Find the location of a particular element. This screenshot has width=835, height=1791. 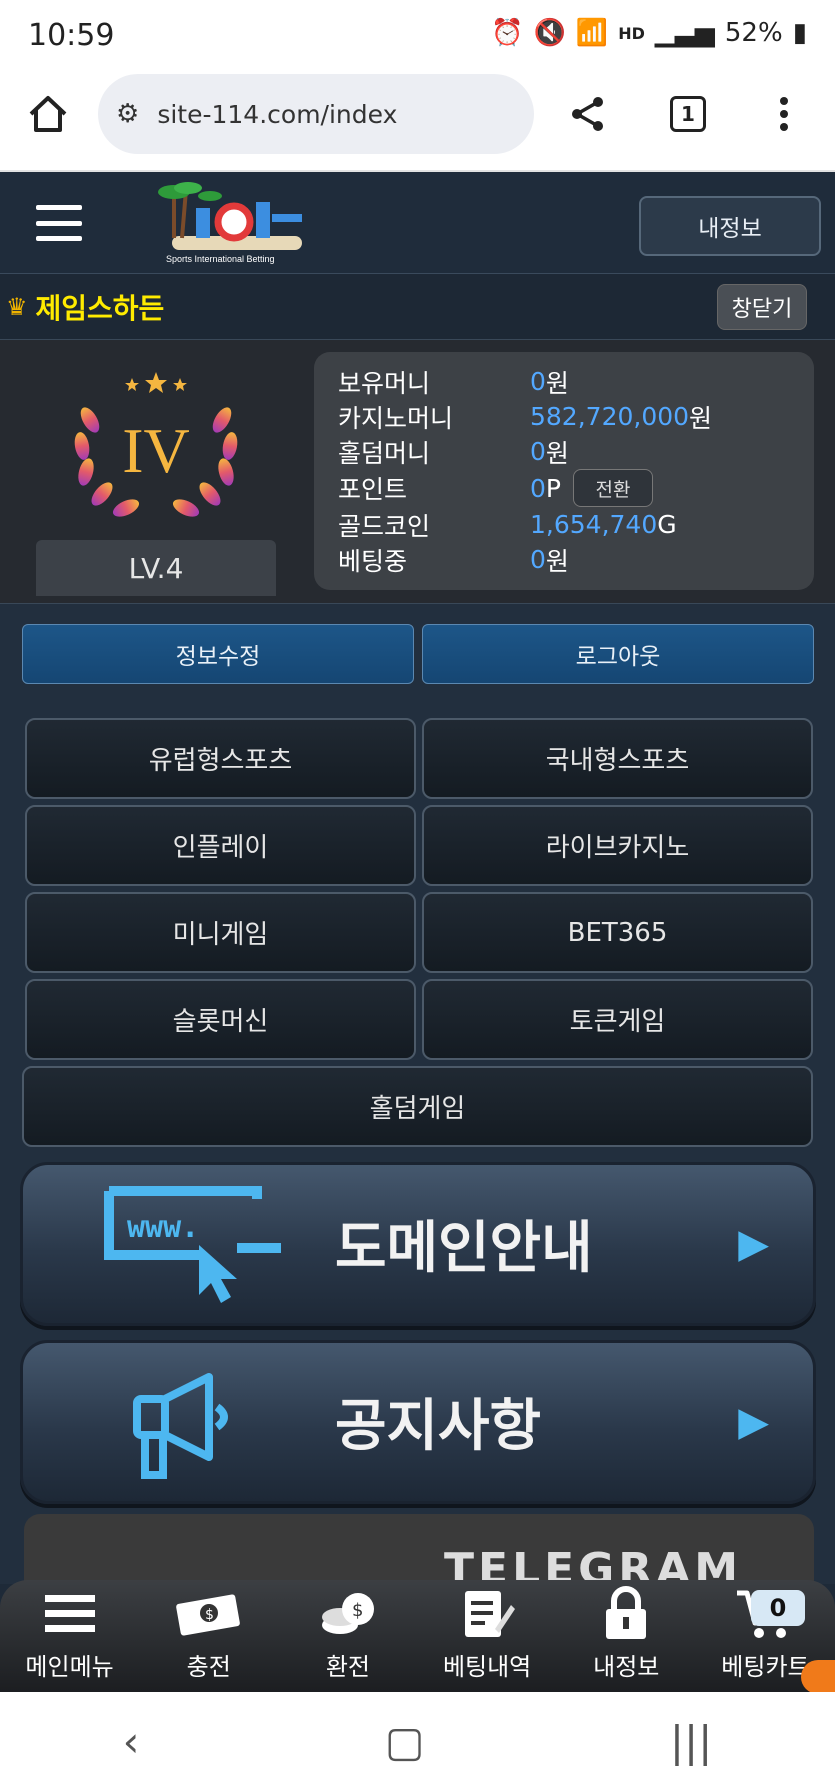

edit-info-button: 정보수정 is located at coordinates (218, 654).